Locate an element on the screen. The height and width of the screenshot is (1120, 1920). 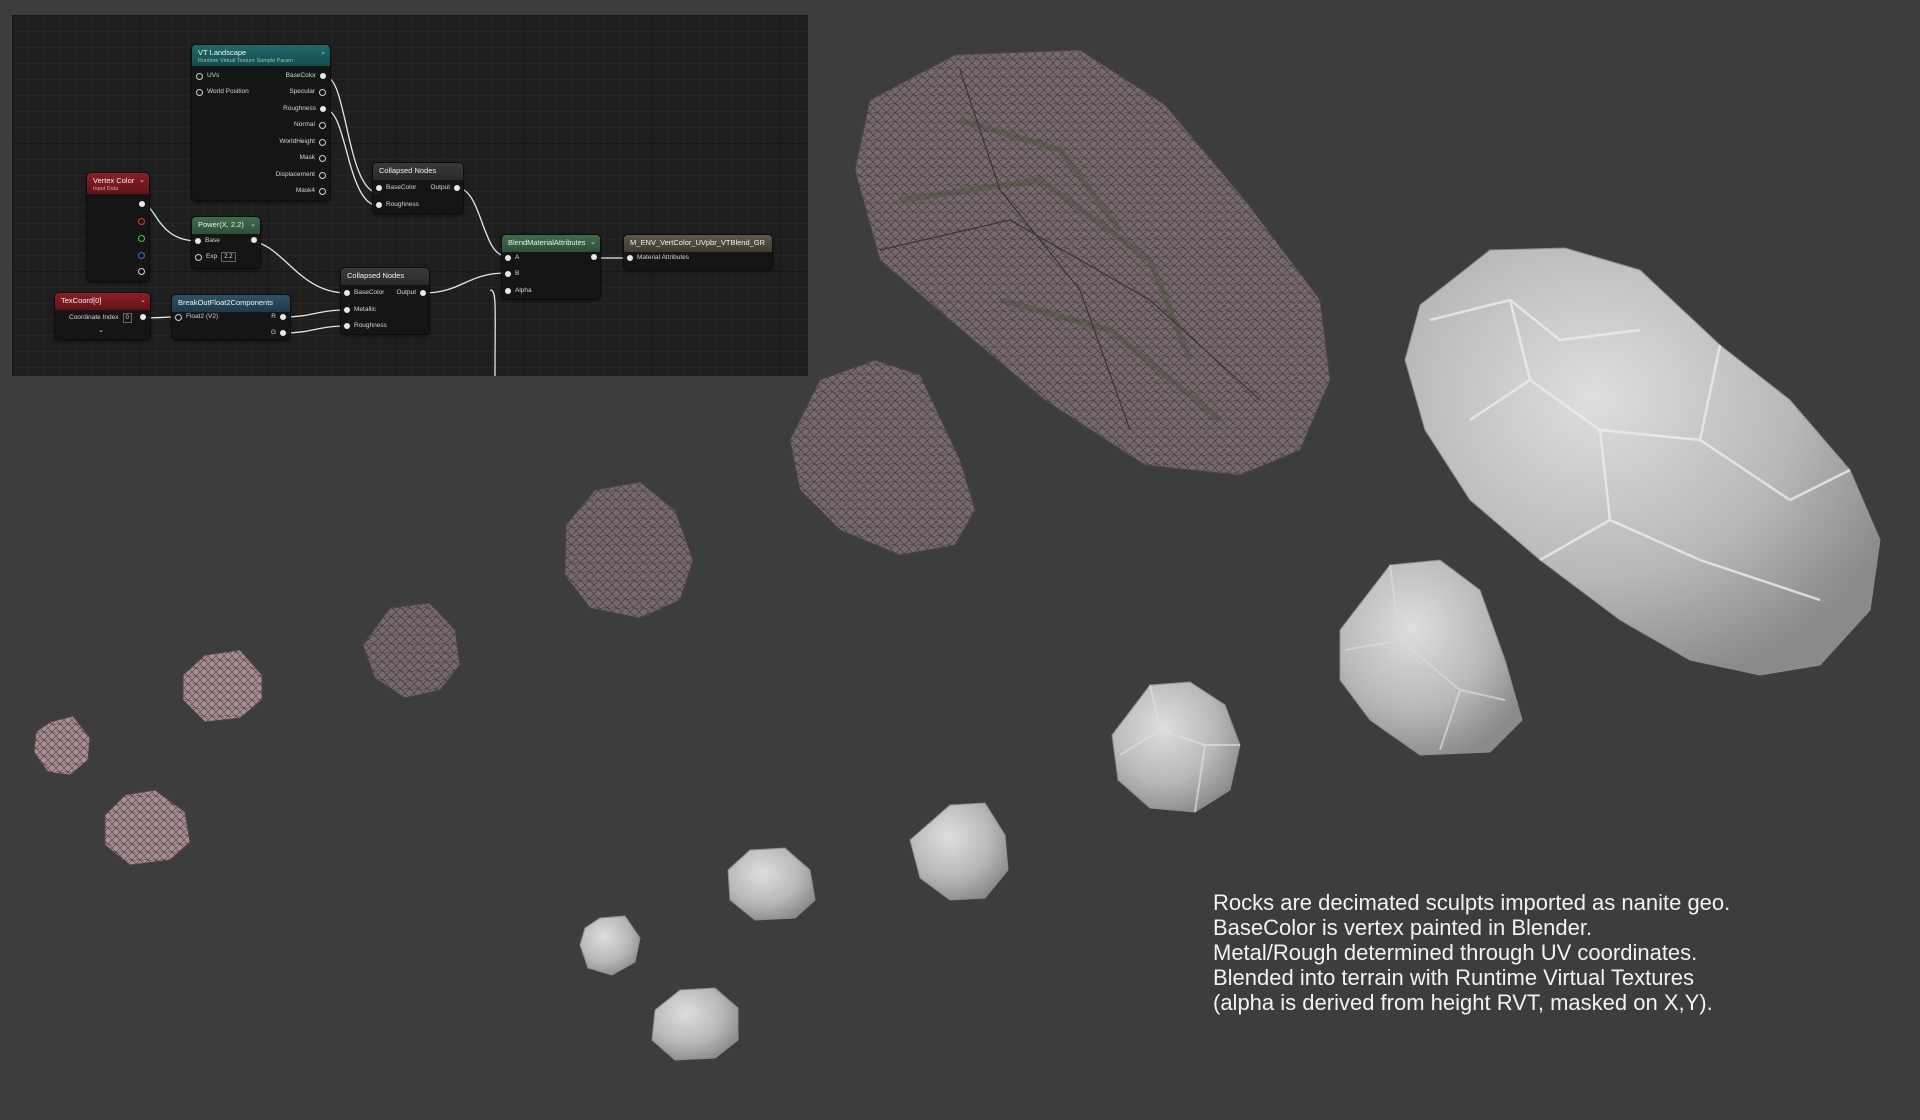
output-pin-row: BaseColor is located at coordinates (304, 76).